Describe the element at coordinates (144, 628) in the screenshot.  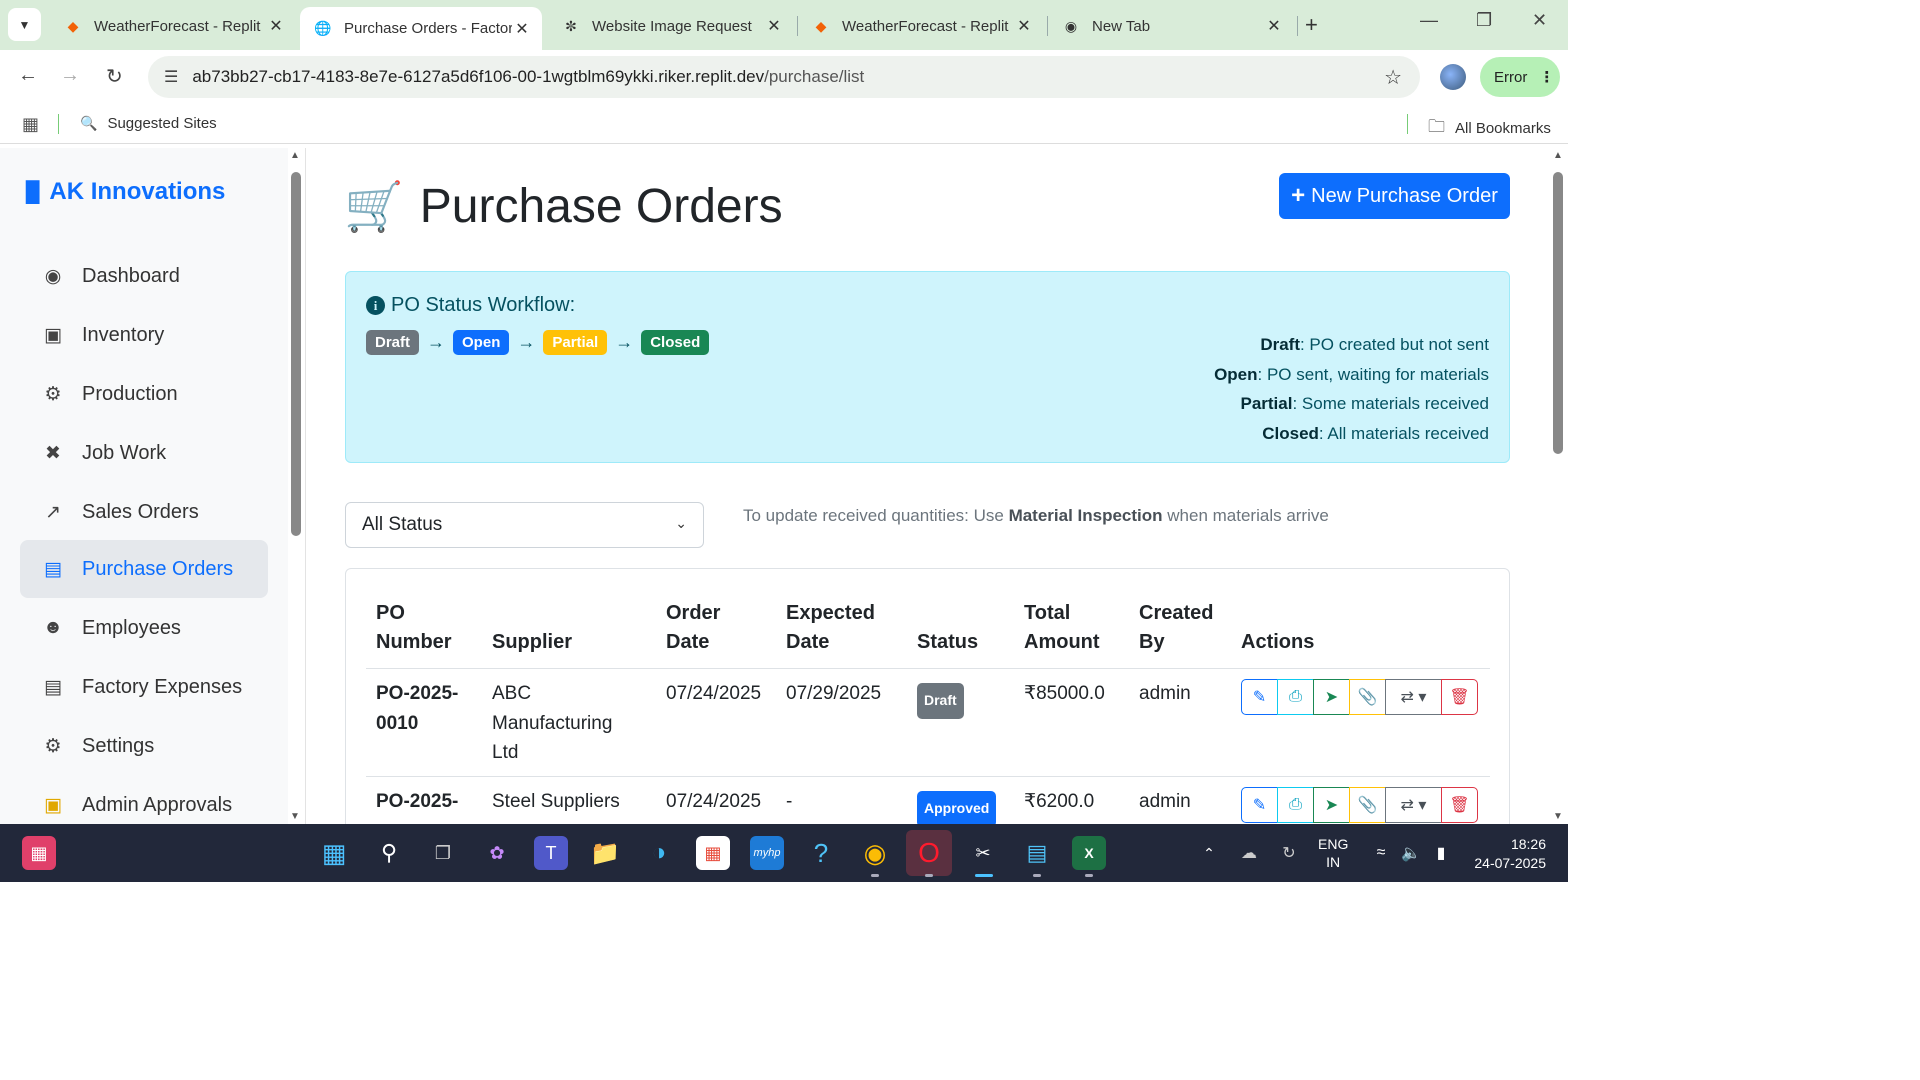
I see `sidebar-item-employees: ☻ Employees` at that location.